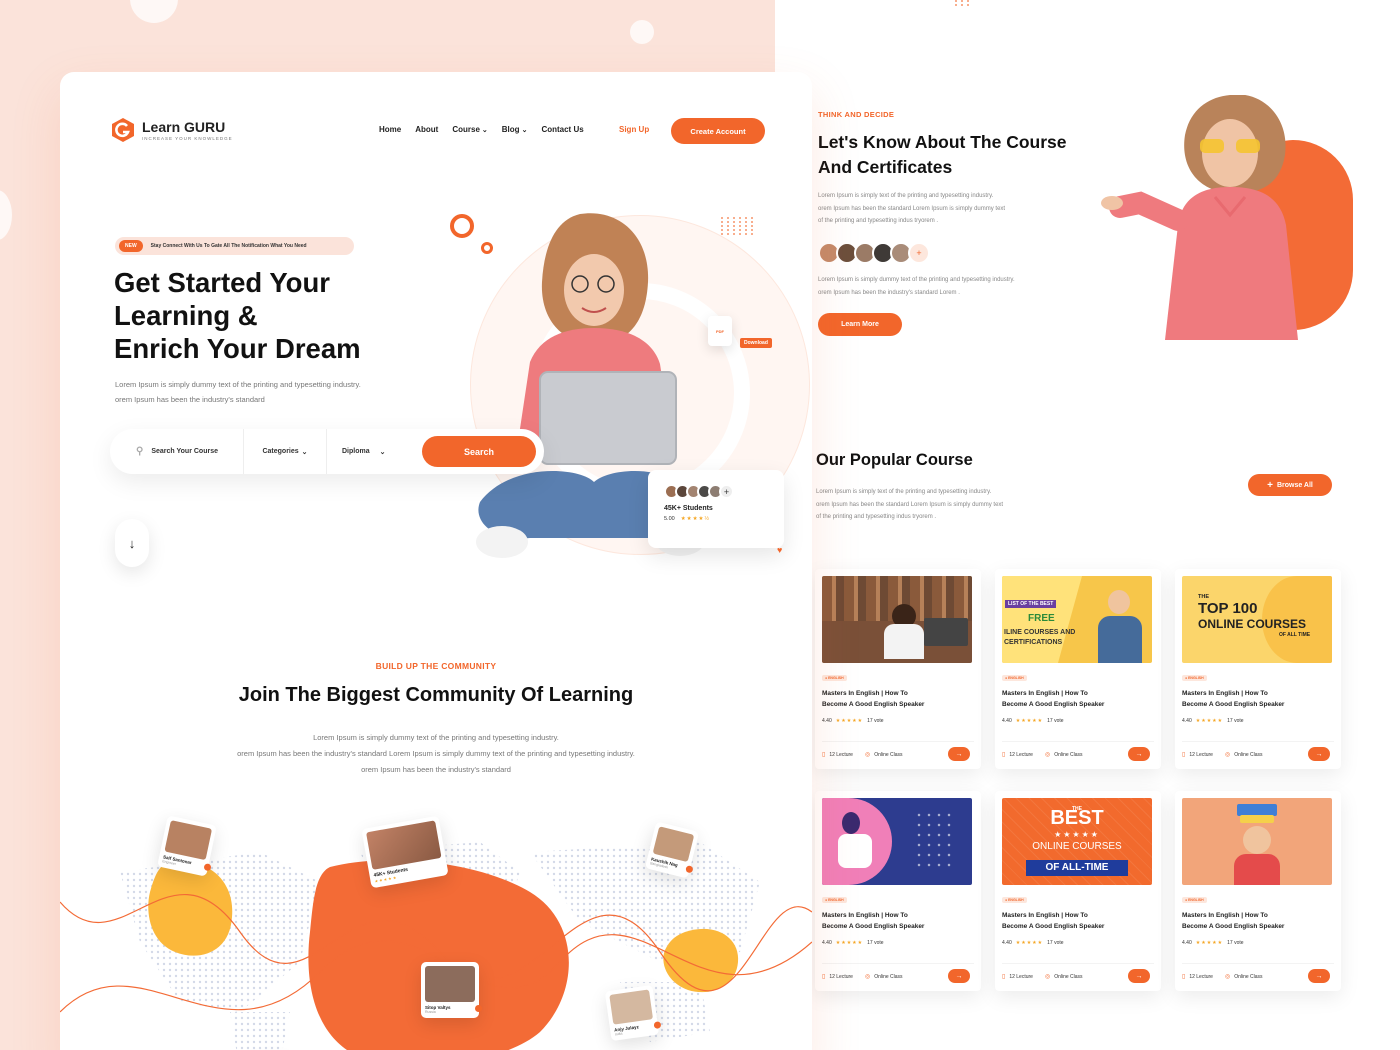 The width and height of the screenshot is (1400, 1050). What do you see at coordinates (1077, 834) in the screenshot?
I see `stars-decoration: ★★★★★` at bounding box center [1077, 834].